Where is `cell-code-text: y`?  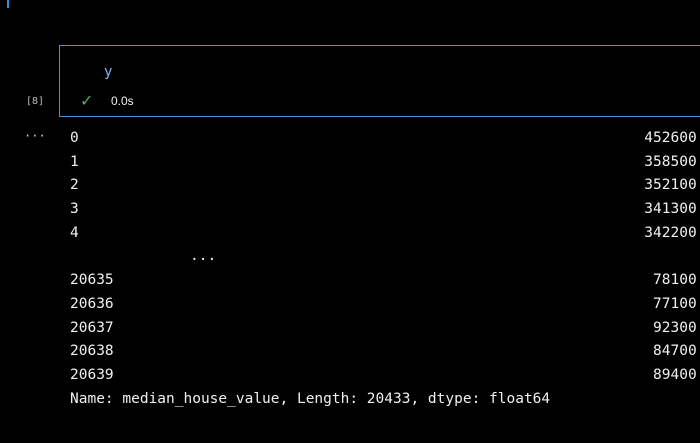
cell-code-text: y is located at coordinates (108, 72).